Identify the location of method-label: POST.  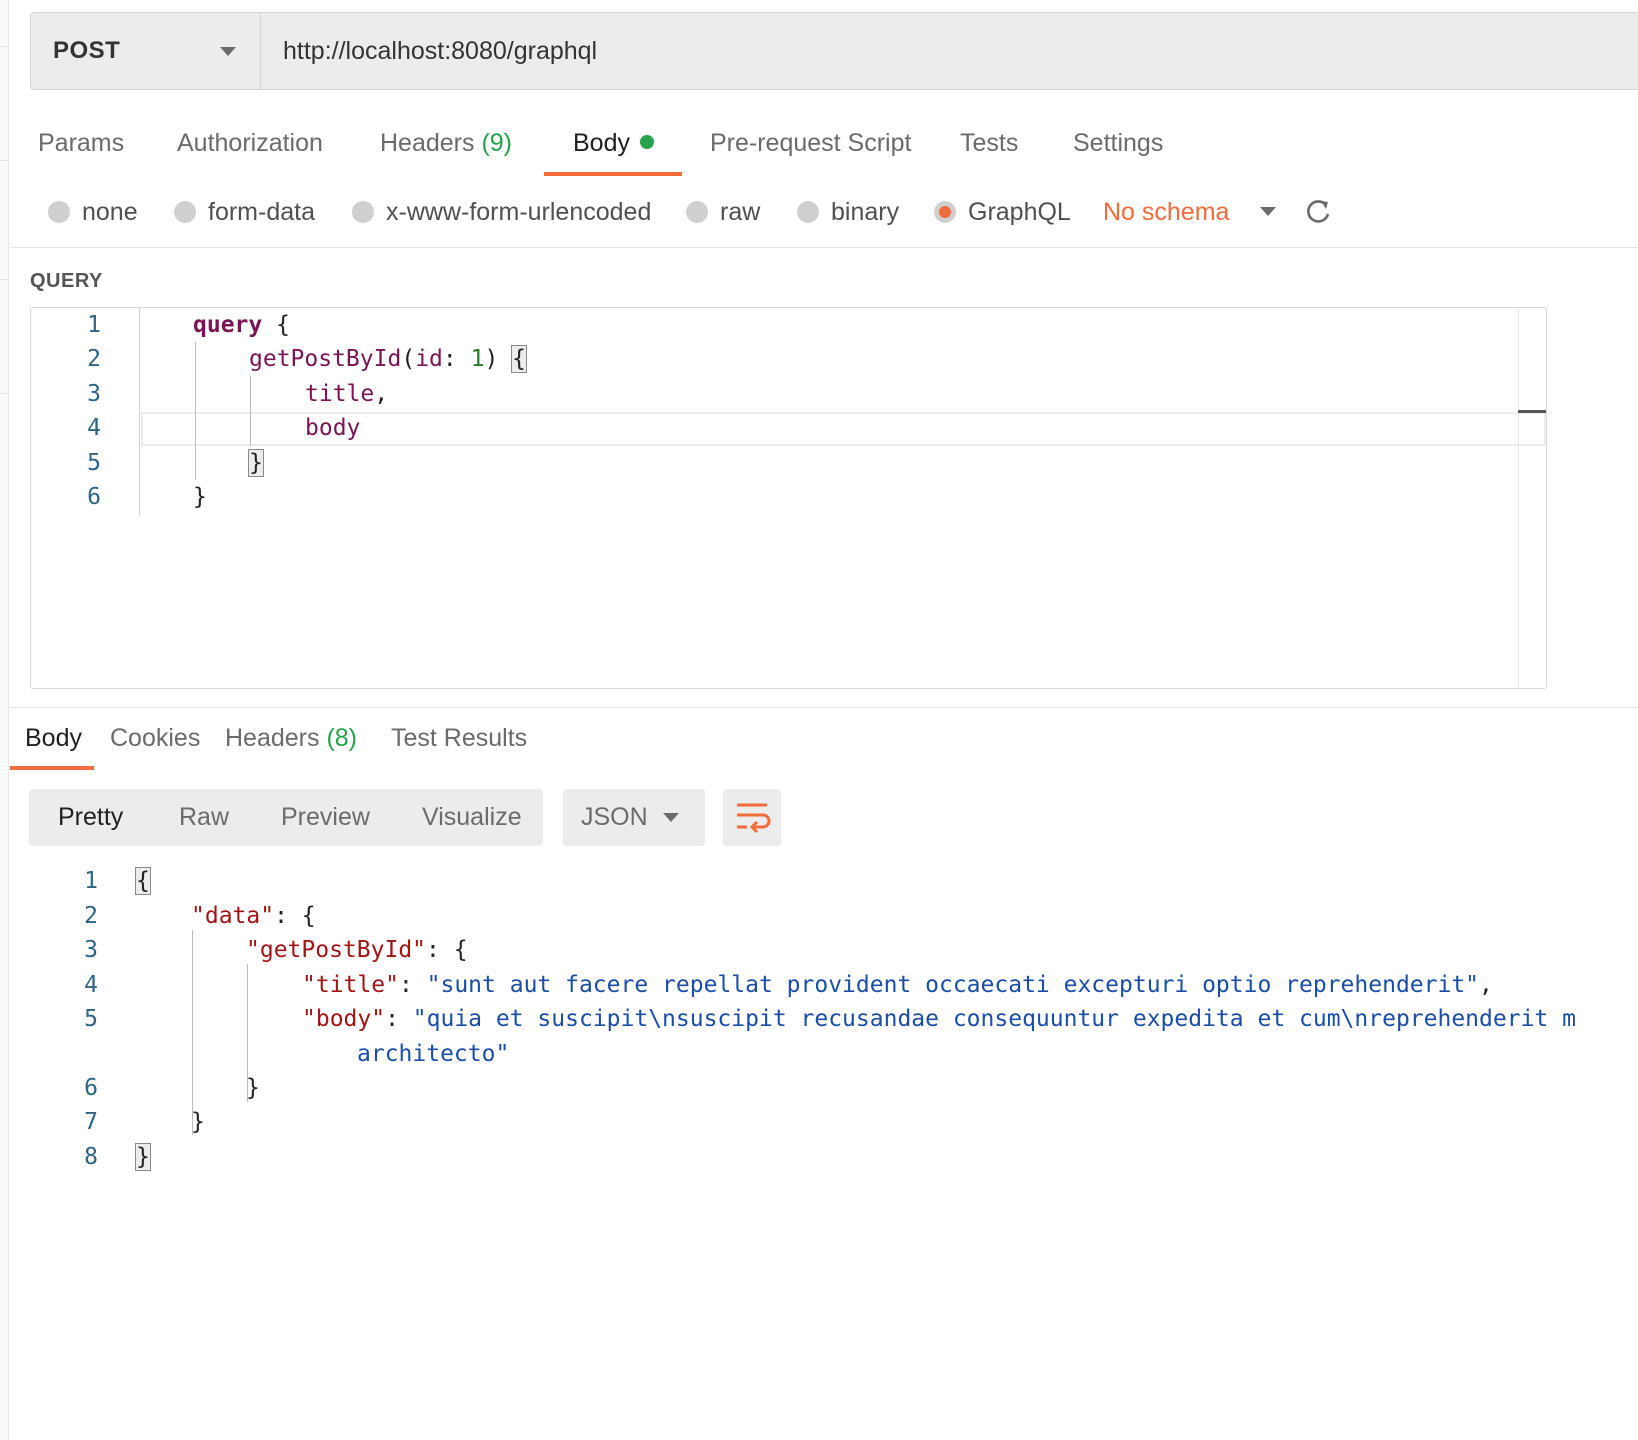
(87, 50).